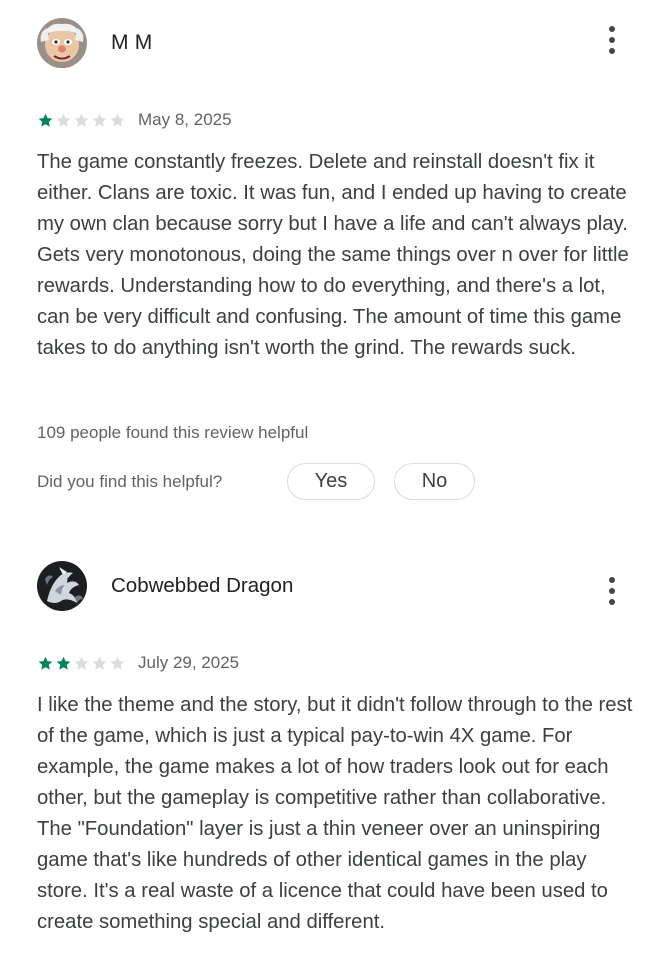 The height and width of the screenshot is (966, 660). What do you see at coordinates (185, 119) in the screenshot?
I see `review-date: May 8, 2025` at bounding box center [185, 119].